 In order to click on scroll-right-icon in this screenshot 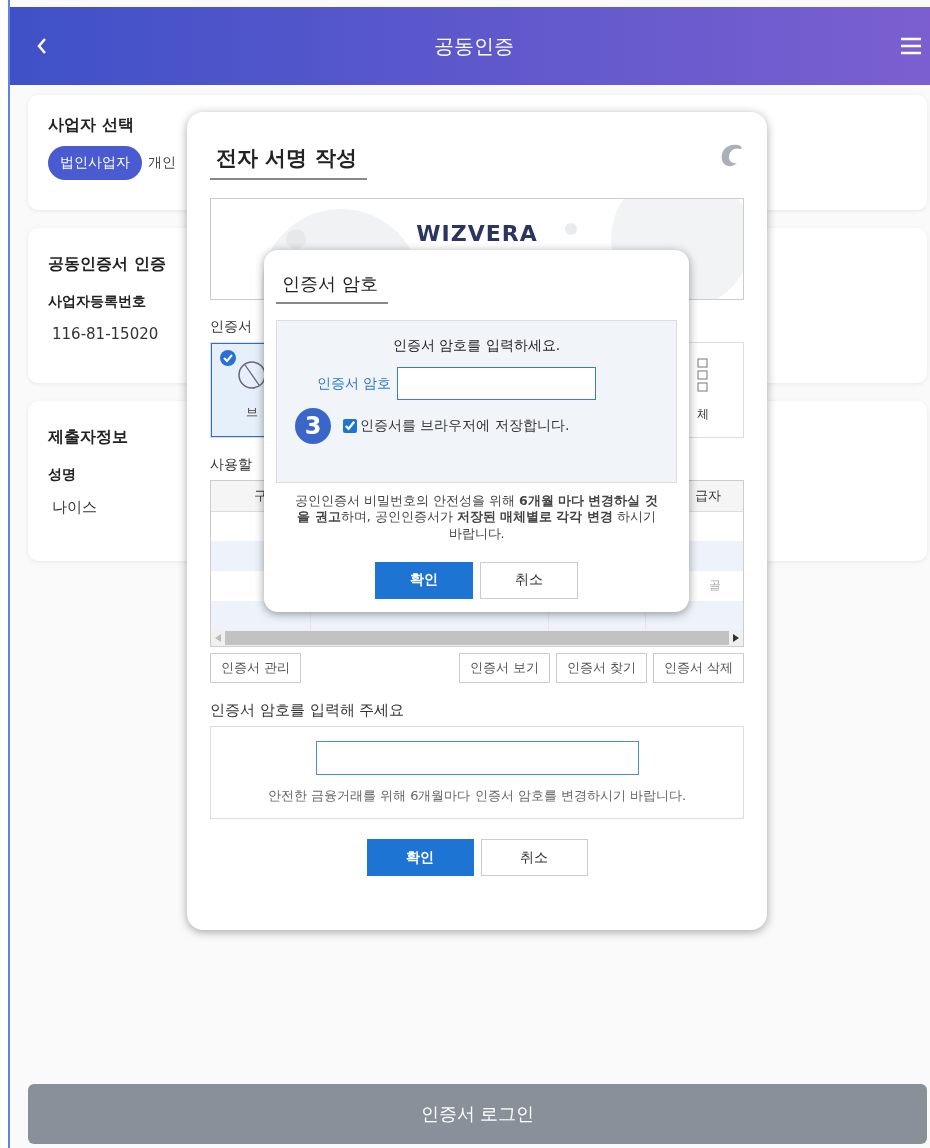, I will do `click(736, 638)`.